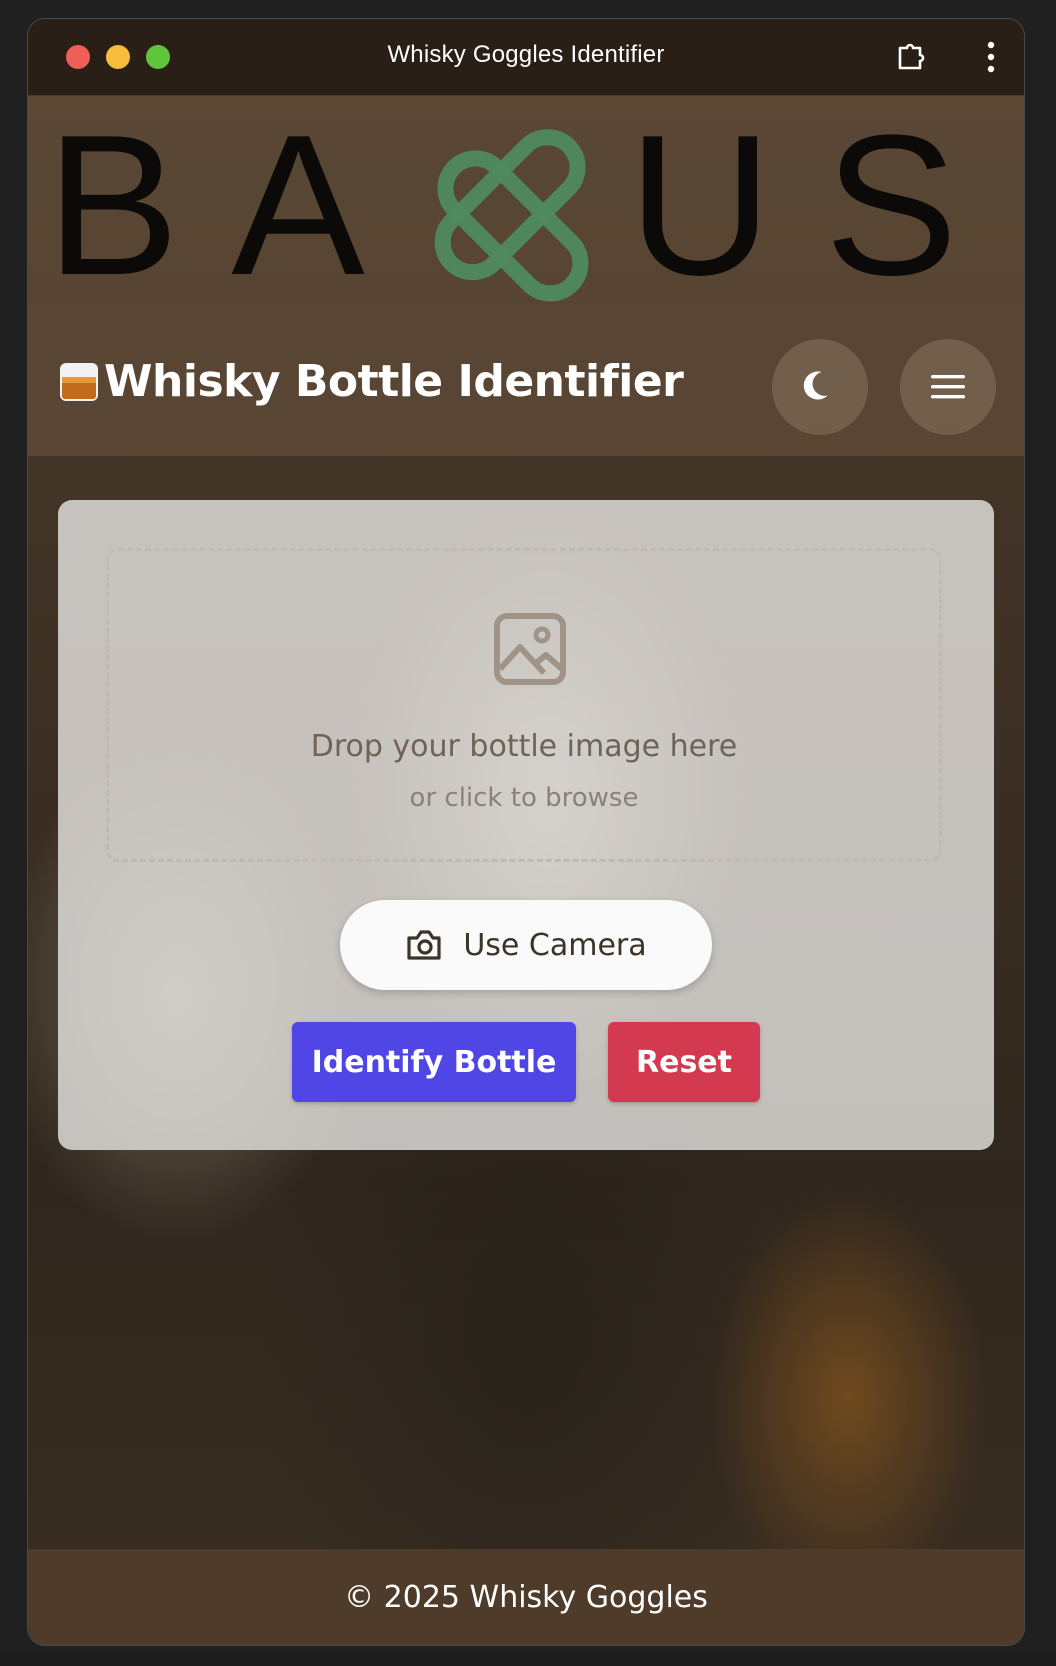  I want to click on dropzone-title: Drop your bottle image here, so click(524, 746).